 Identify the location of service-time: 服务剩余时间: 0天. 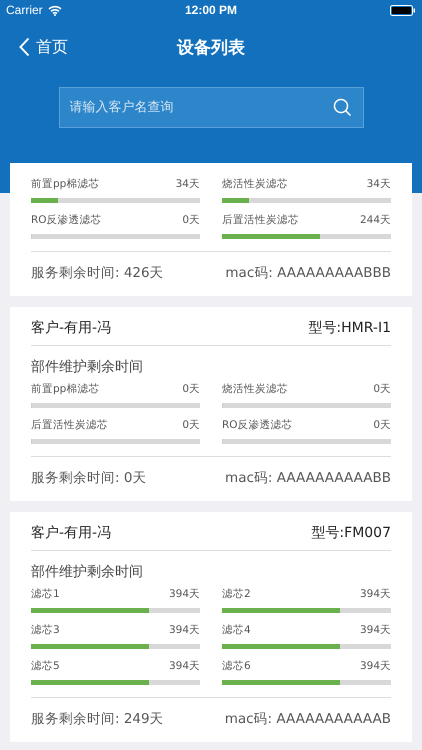
(88, 478).